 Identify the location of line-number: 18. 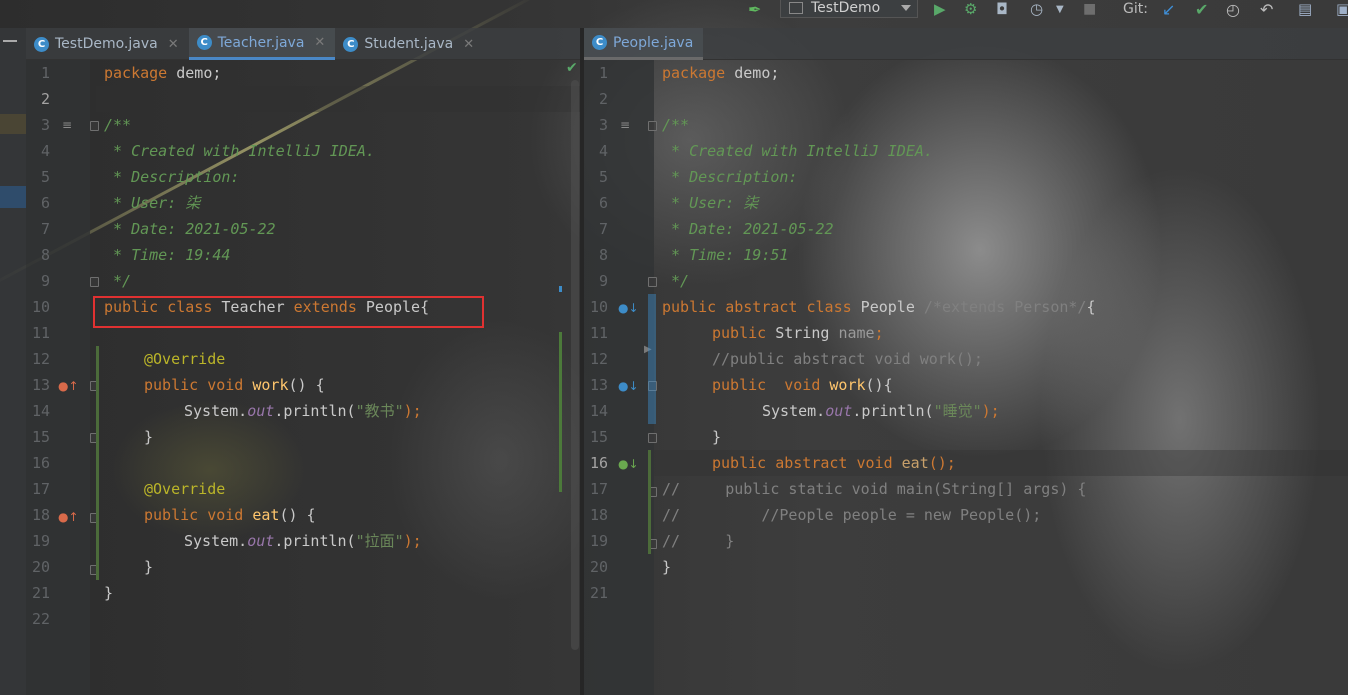
(598, 515).